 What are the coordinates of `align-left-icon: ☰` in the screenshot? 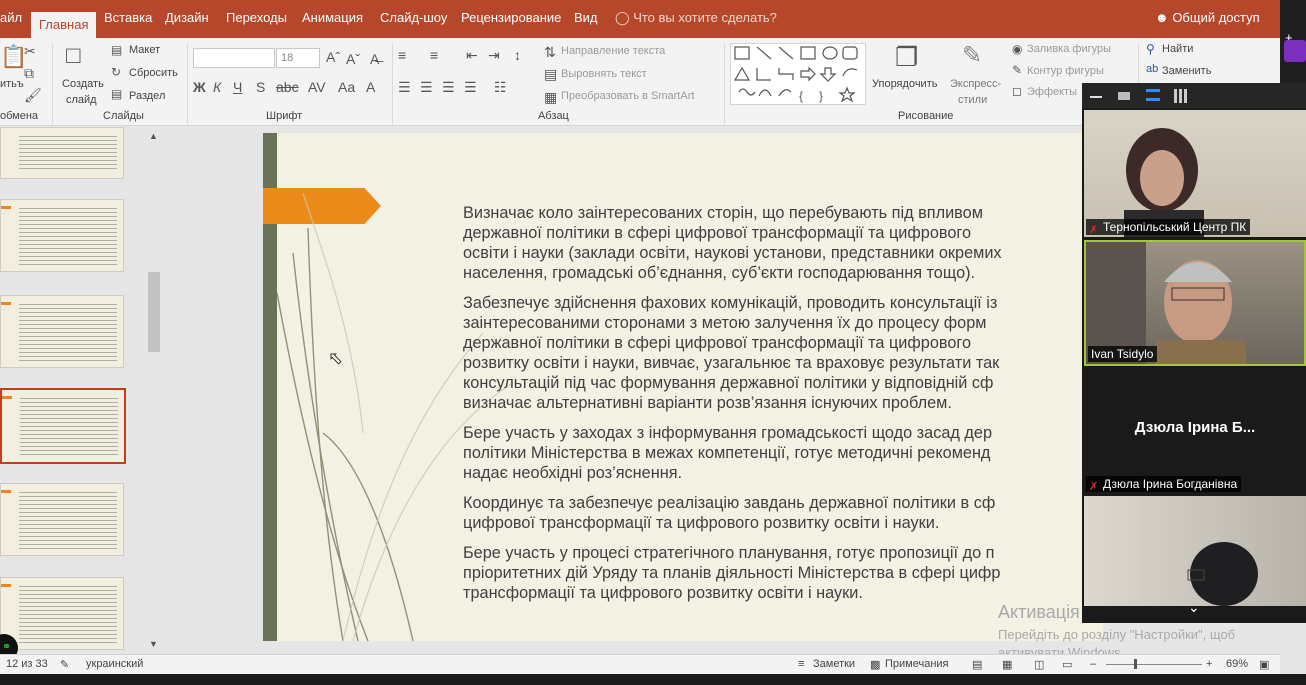 It's located at (404, 87).